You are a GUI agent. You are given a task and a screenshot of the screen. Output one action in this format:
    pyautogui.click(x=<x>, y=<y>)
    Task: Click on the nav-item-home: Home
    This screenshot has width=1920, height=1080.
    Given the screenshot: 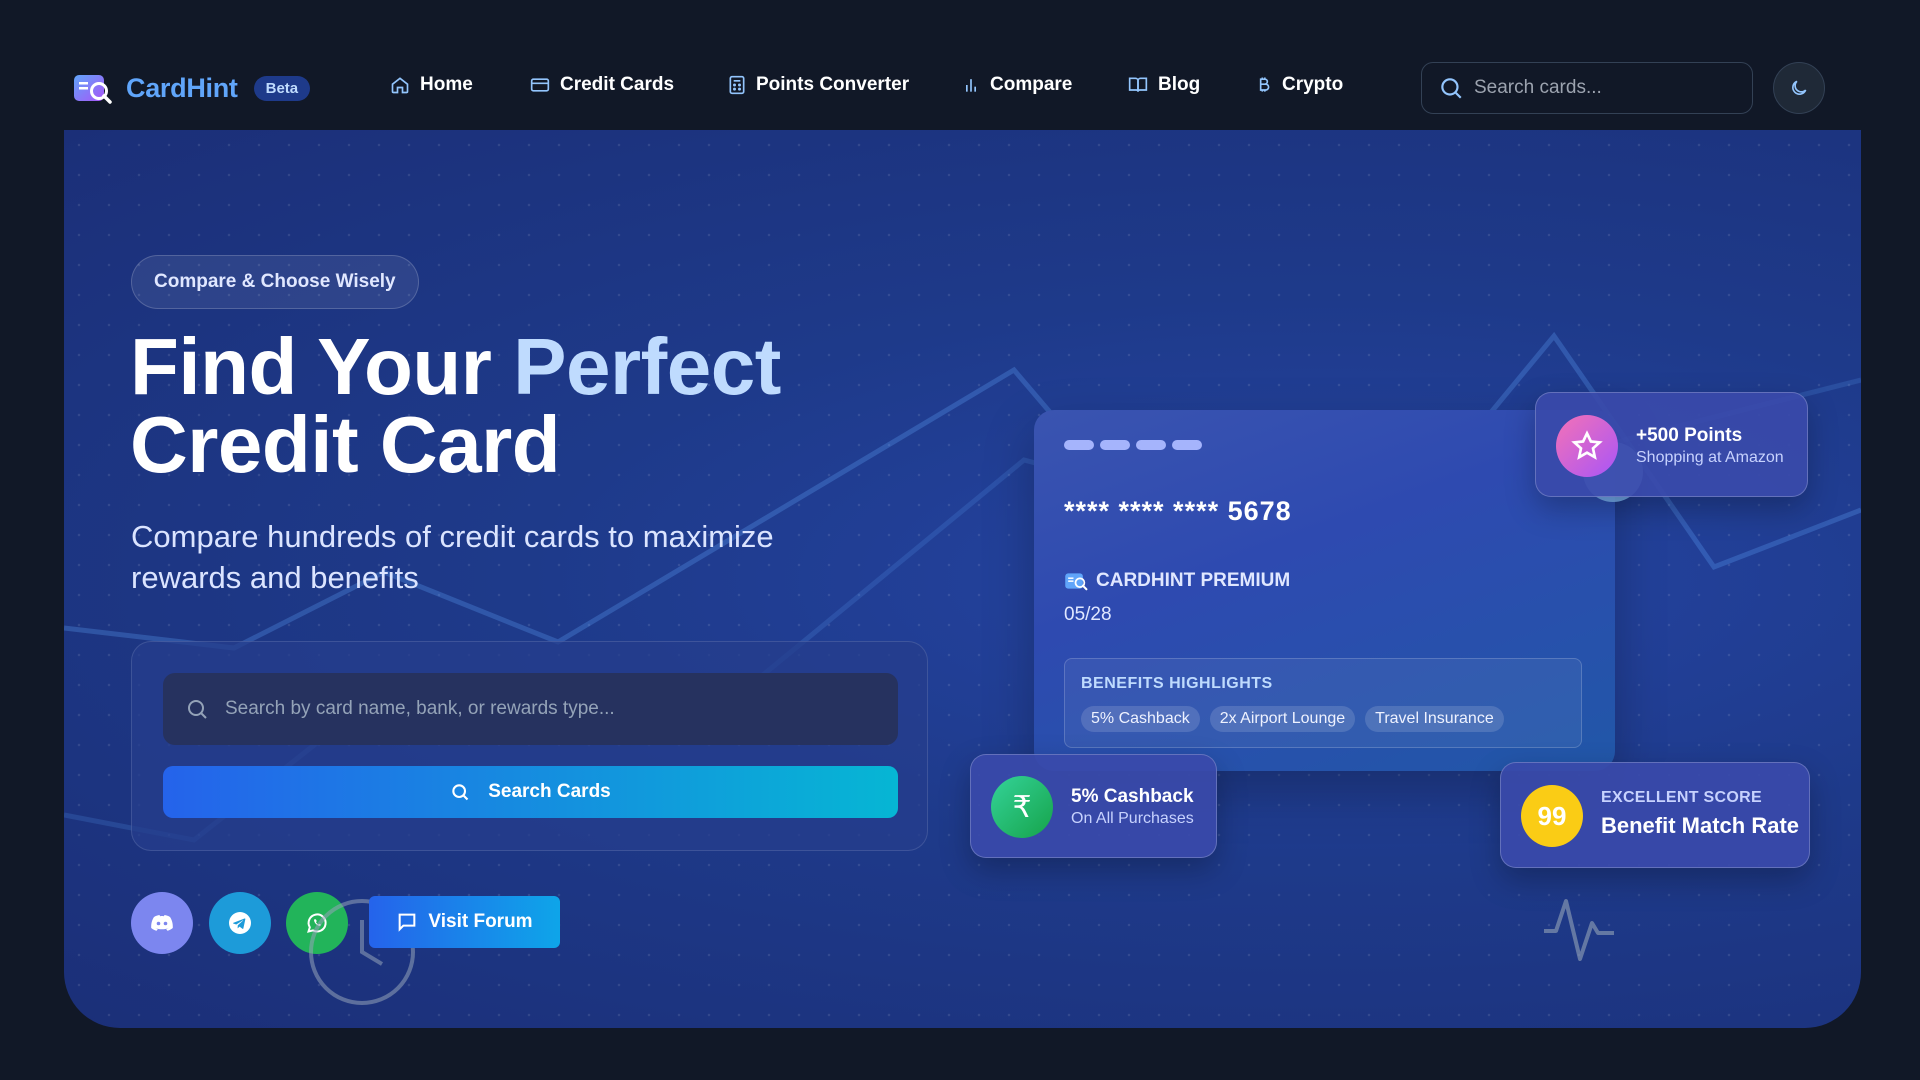 What is the action you would take?
    pyautogui.click(x=431, y=85)
    